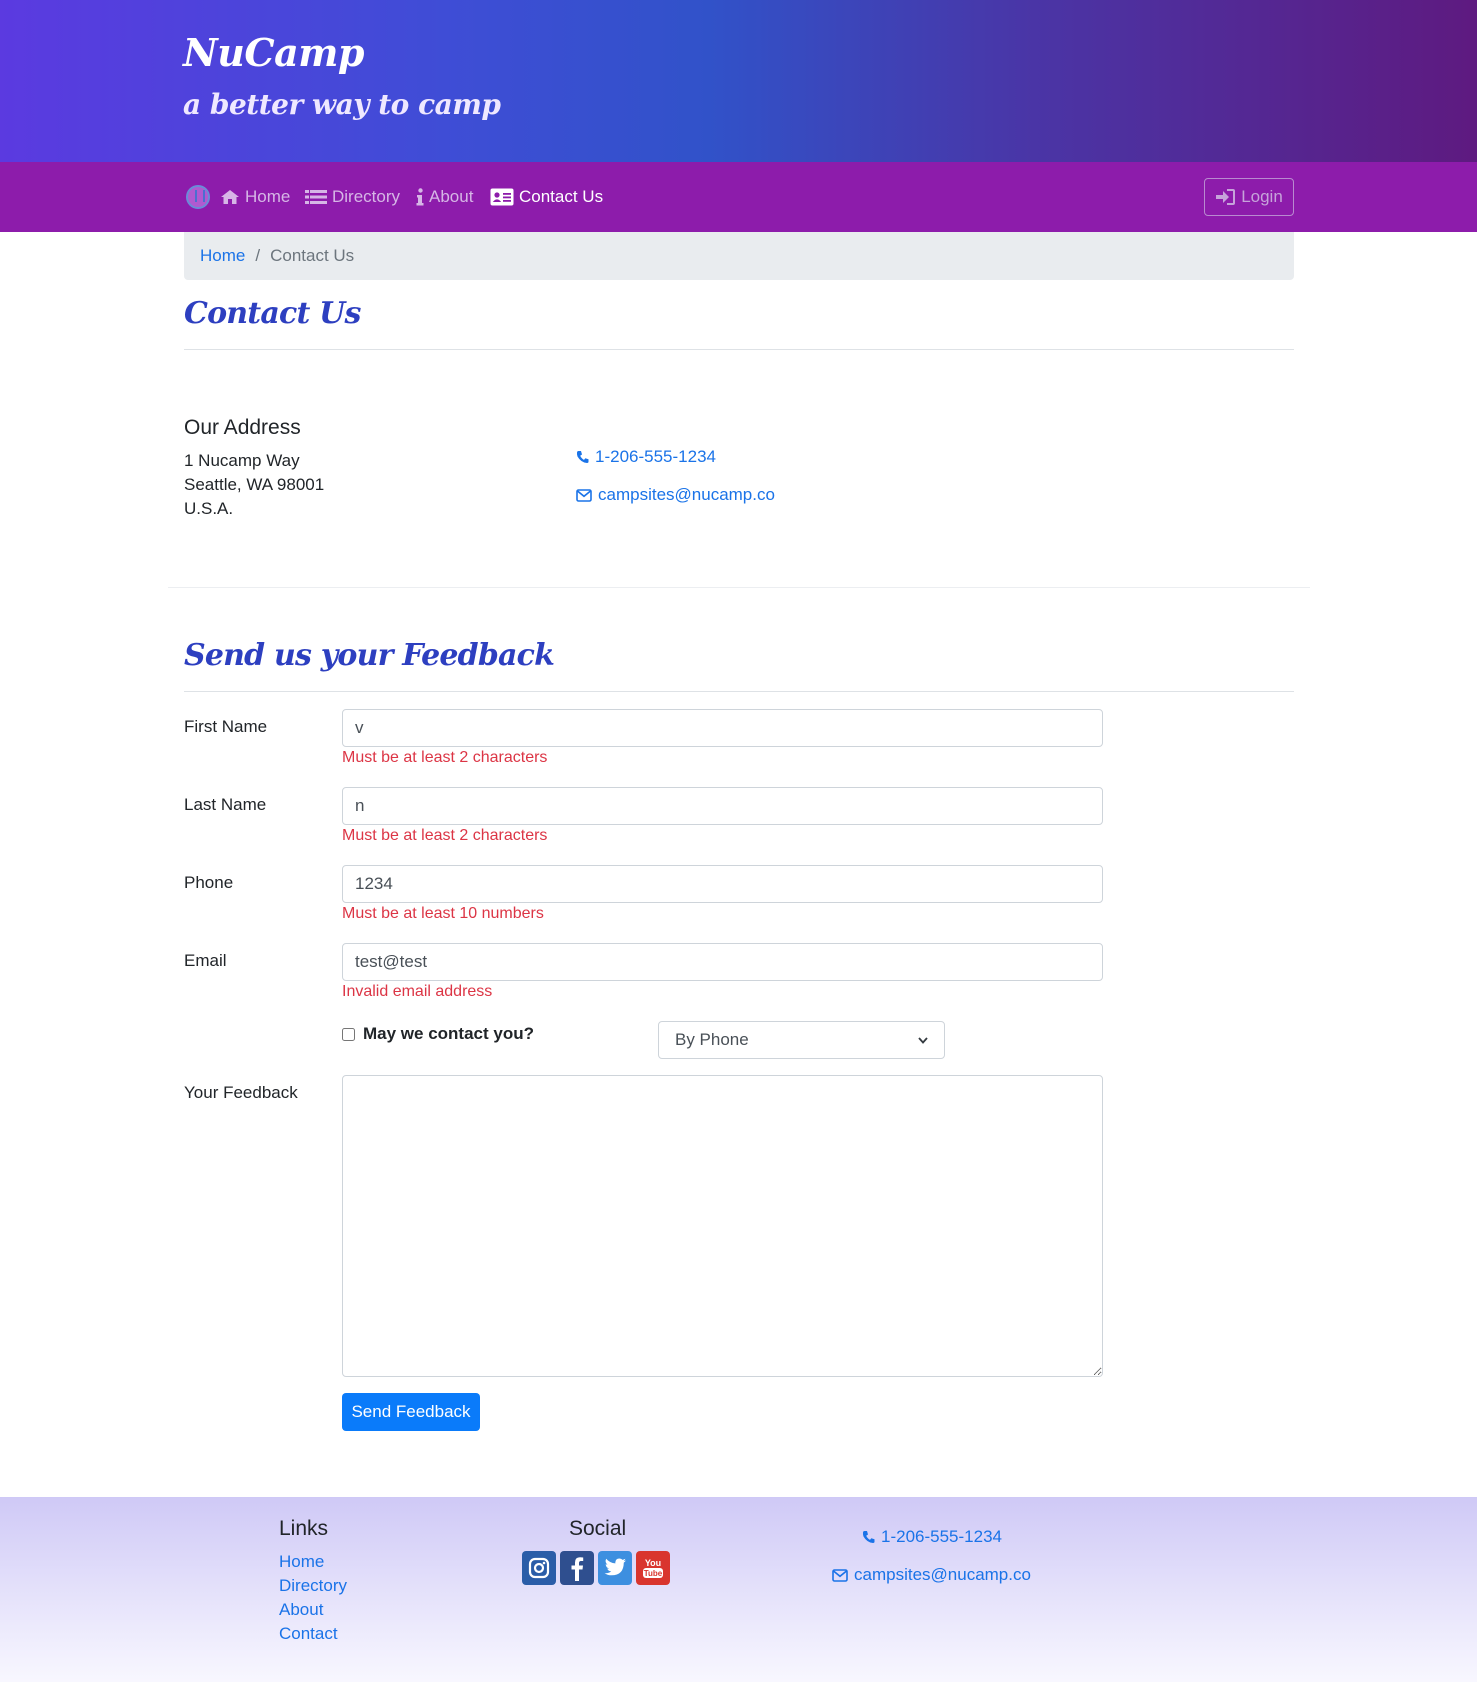  What do you see at coordinates (655, 456) in the screenshot?
I see `address-phone-text: 1-206-555-1234` at bounding box center [655, 456].